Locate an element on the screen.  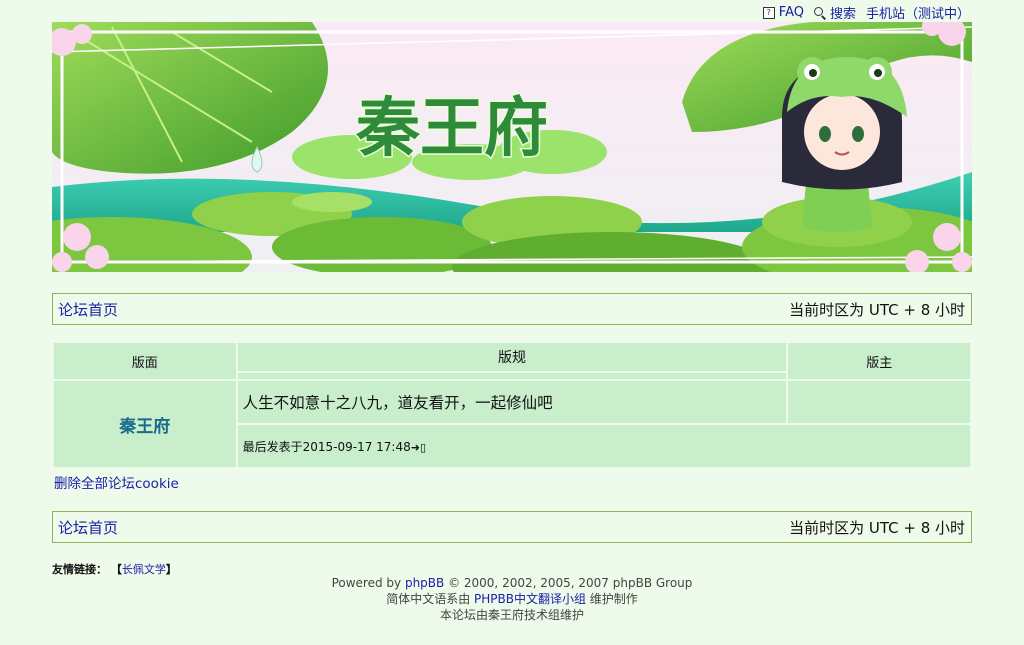
last-post-text: 最后发表于2015-09-17 17:48 is located at coordinates (326, 446).